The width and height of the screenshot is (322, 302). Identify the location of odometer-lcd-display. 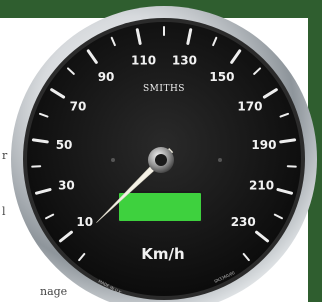
(160, 207).